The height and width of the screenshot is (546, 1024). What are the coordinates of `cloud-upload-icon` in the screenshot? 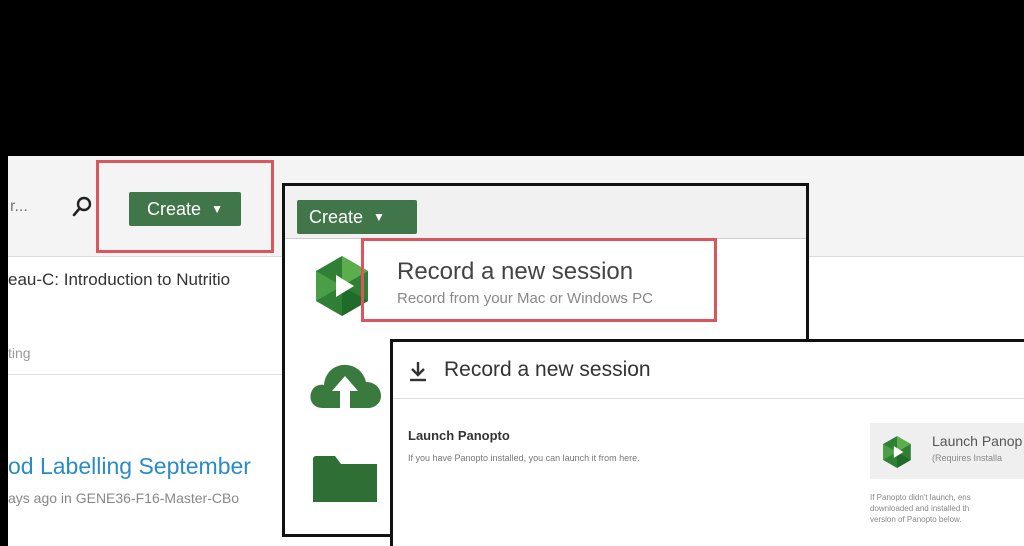 It's located at (345, 385).